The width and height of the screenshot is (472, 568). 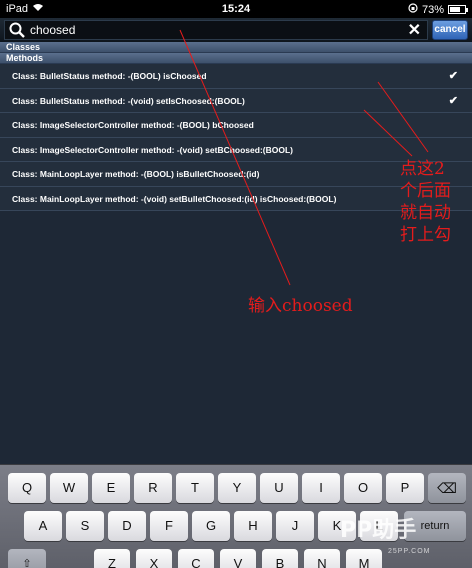 I want to click on annotation-line: 点这2, so click(x=422, y=169).